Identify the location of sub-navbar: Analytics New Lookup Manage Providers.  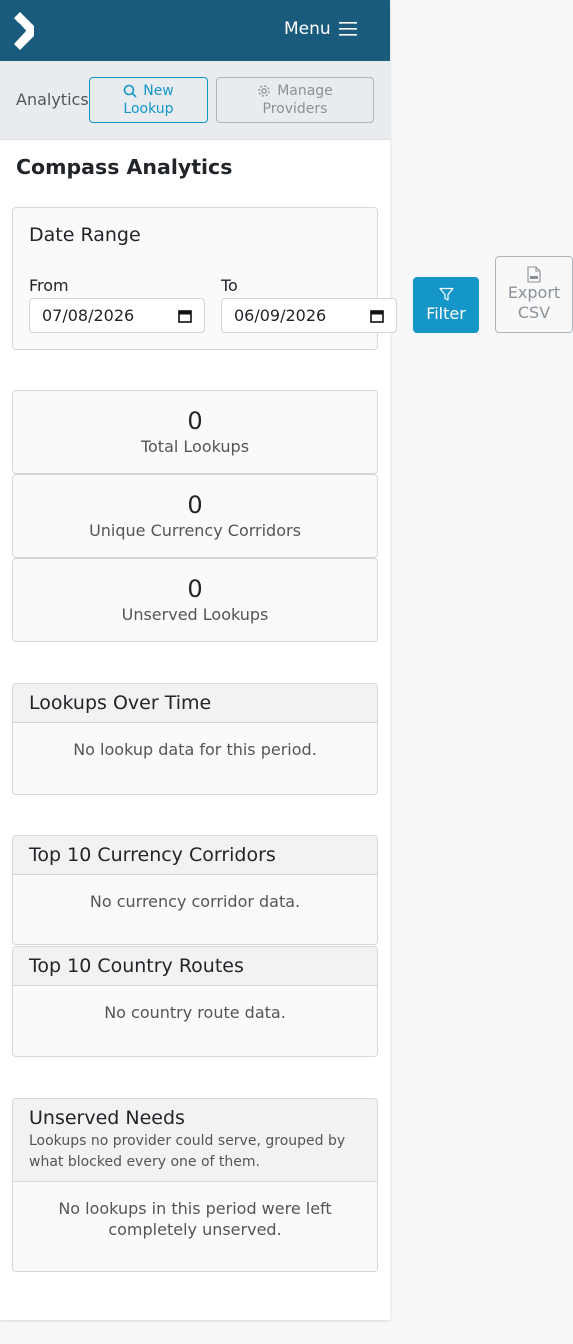
(195, 100).